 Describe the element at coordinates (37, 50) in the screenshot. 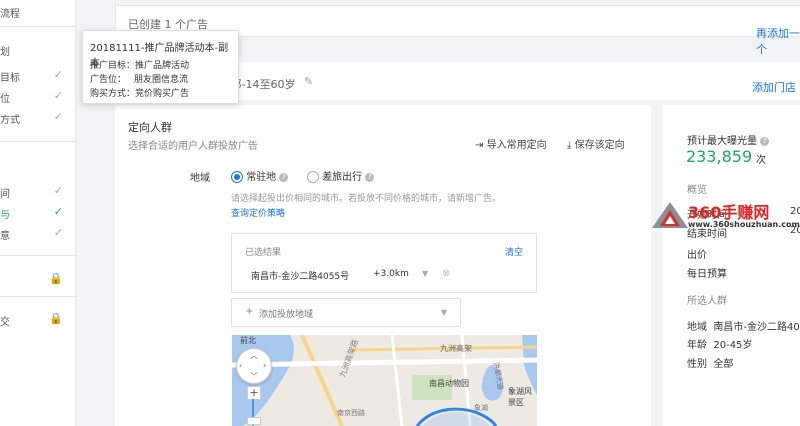

I see `sidebar-item-plan: 划` at that location.